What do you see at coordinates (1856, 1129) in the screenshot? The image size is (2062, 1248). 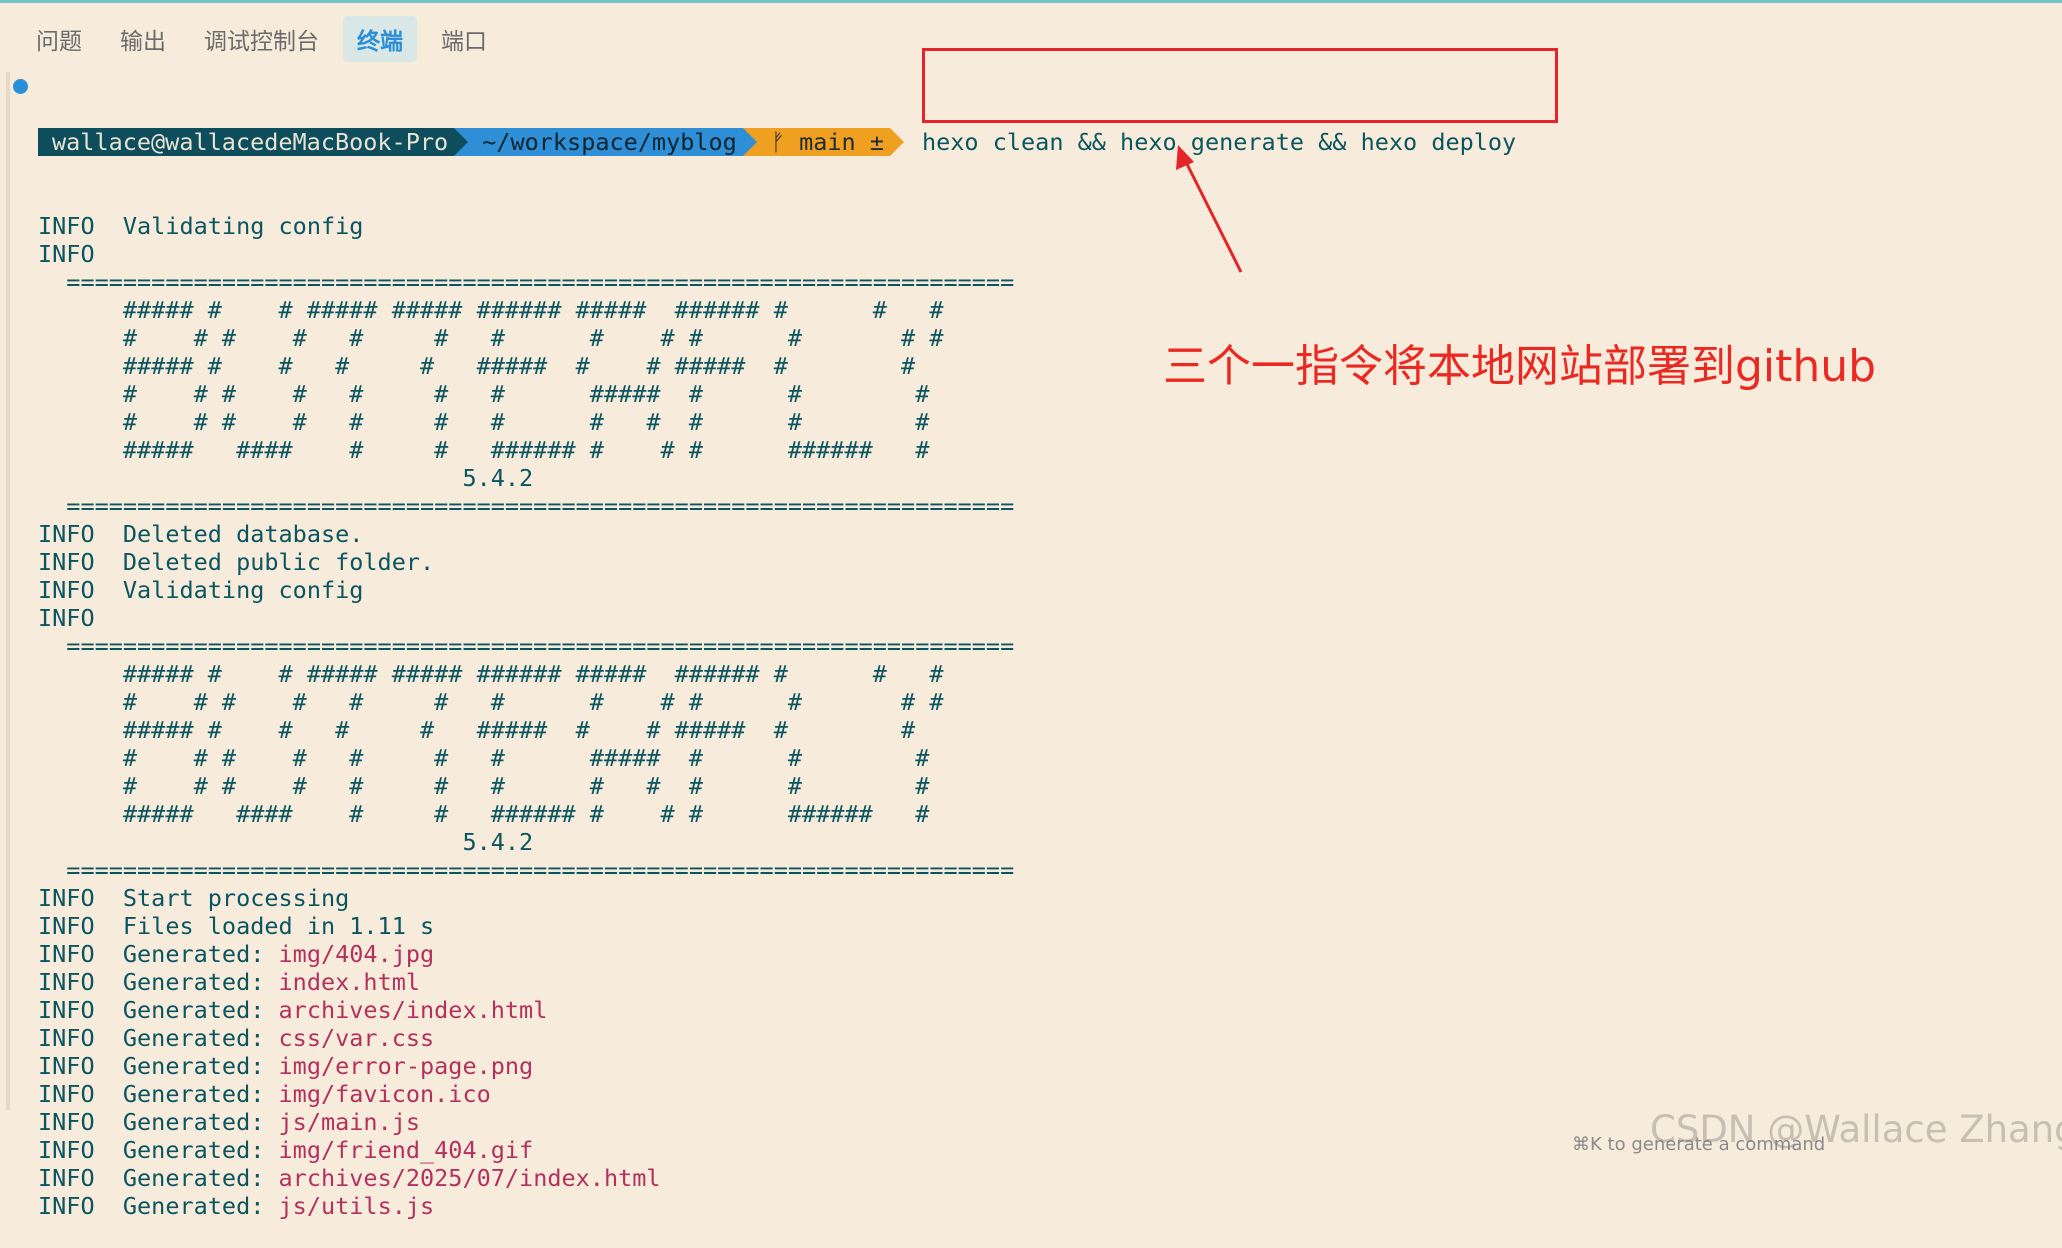 I see `watermark: CSDN @Wallace Zhang` at bounding box center [1856, 1129].